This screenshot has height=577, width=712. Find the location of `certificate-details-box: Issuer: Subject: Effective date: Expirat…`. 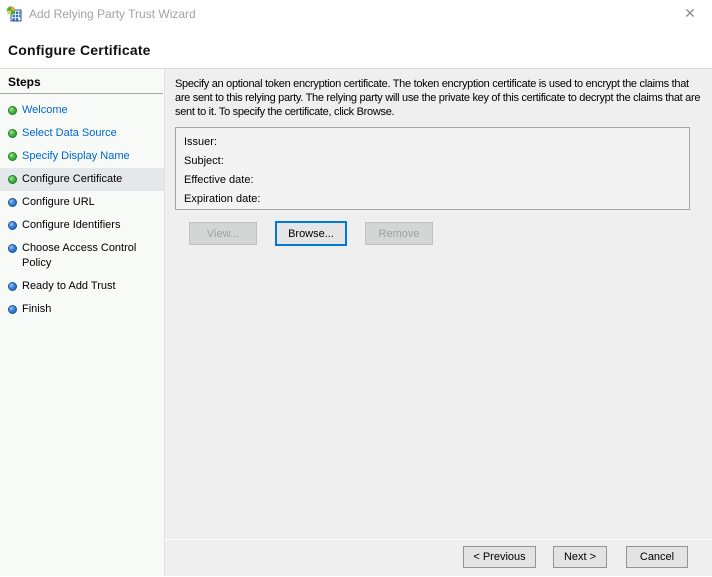

certificate-details-box: Issuer: Subject: Effective date: Expirat… is located at coordinates (432, 168).